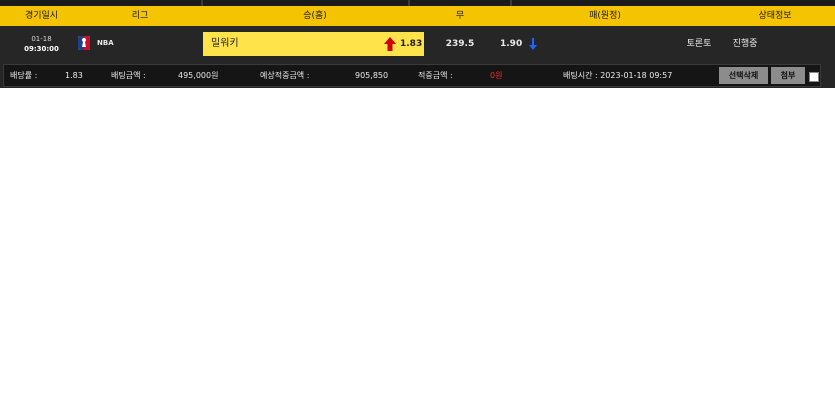  What do you see at coordinates (605, 16) in the screenshot?
I see `header-away: 패(원정)` at bounding box center [605, 16].